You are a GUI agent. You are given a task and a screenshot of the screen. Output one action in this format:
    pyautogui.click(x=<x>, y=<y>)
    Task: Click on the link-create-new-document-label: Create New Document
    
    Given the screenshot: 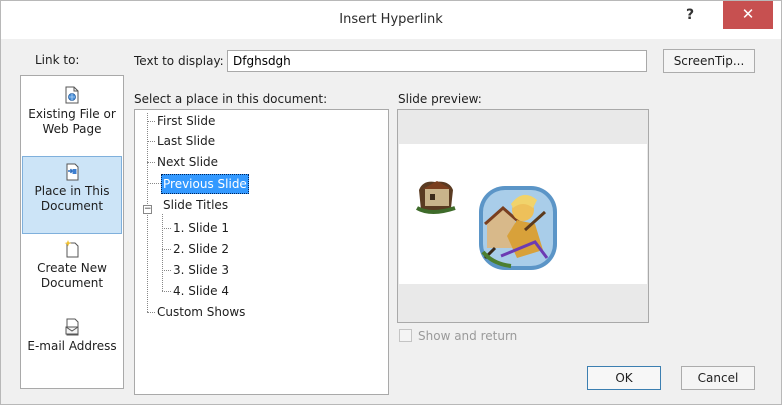 What is the action you would take?
    pyautogui.click(x=72, y=275)
    